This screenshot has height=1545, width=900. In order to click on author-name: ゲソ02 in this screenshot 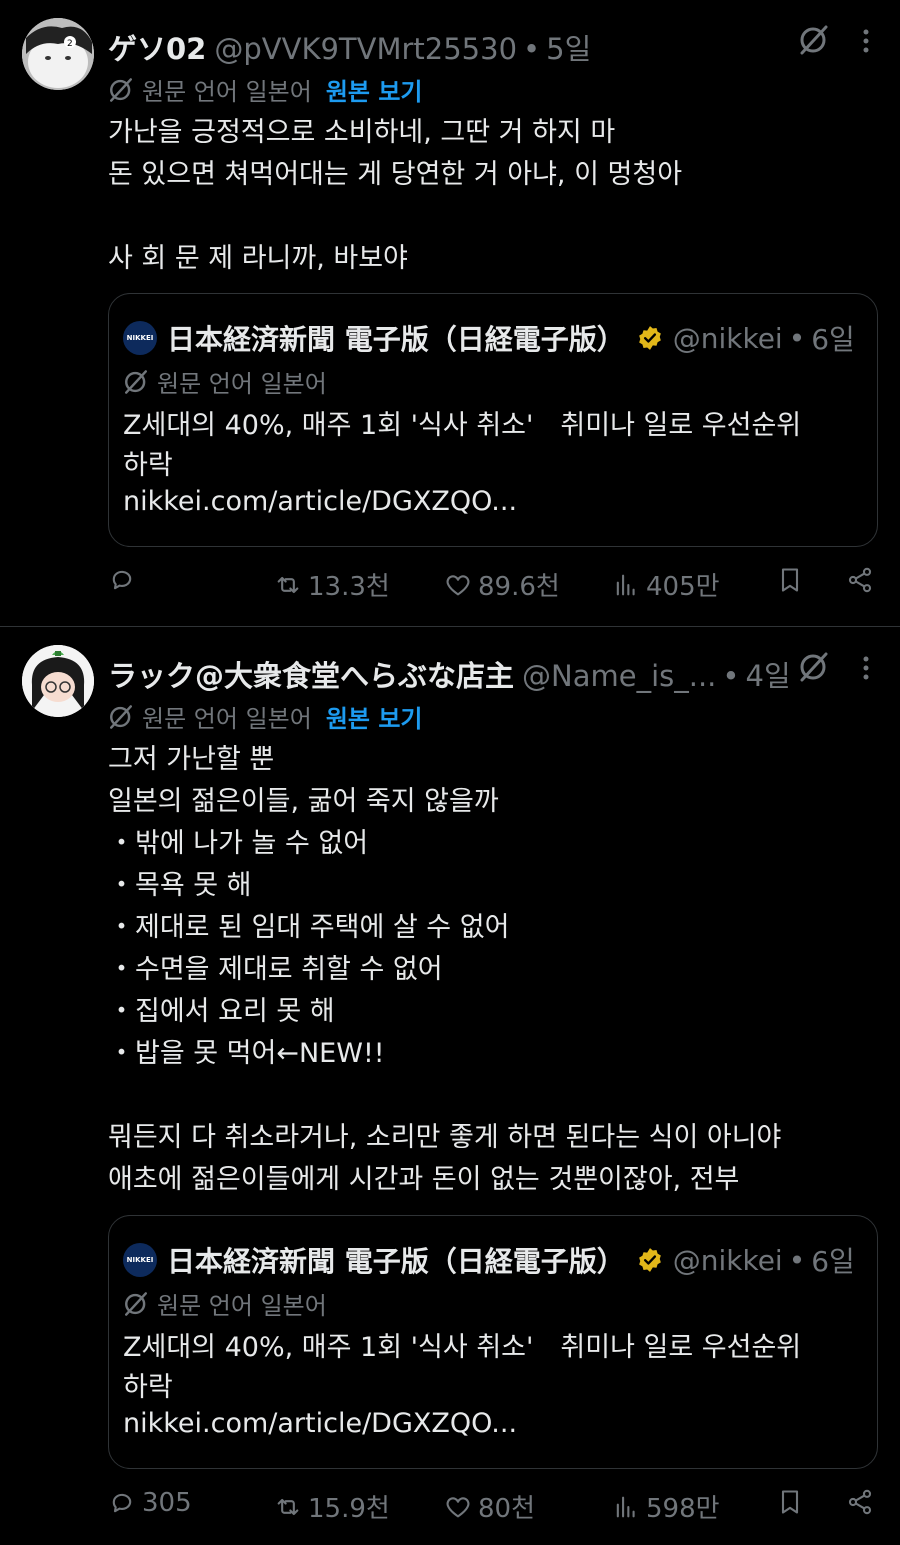, I will do `click(157, 47)`.